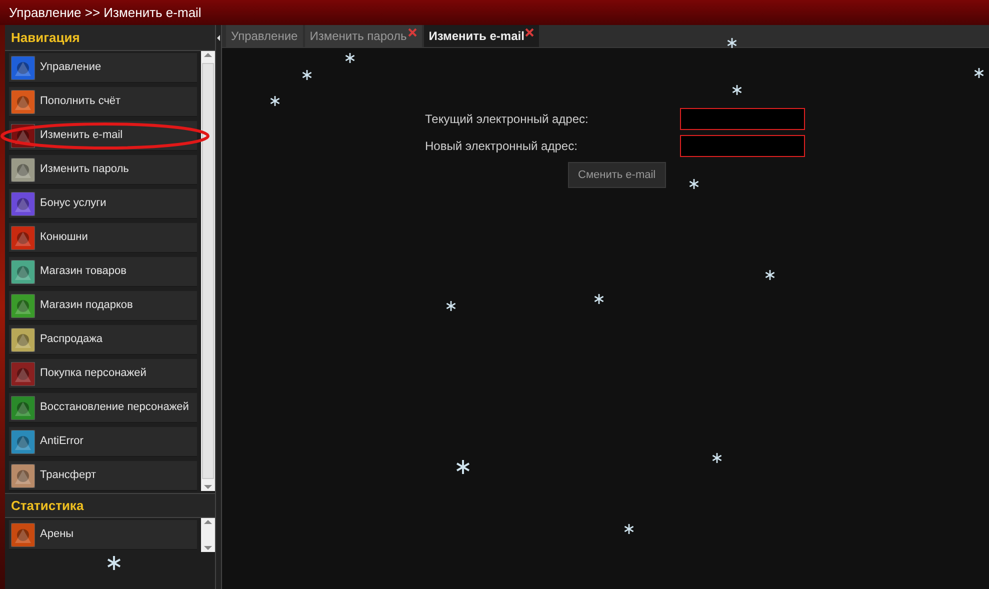 This screenshot has width=989, height=589. Describe the element at coordinates (62, 442) in the screenshot. I see `nav-label: AntiError` at that location.